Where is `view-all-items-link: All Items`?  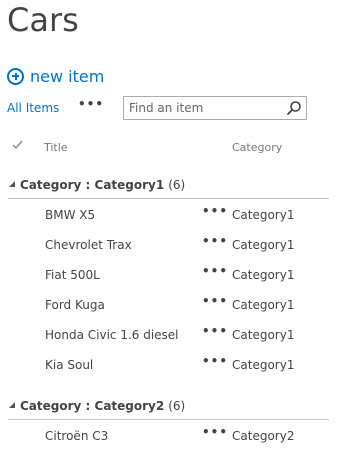 view-all-items-link: All Items is located at coordinates (33, 108).